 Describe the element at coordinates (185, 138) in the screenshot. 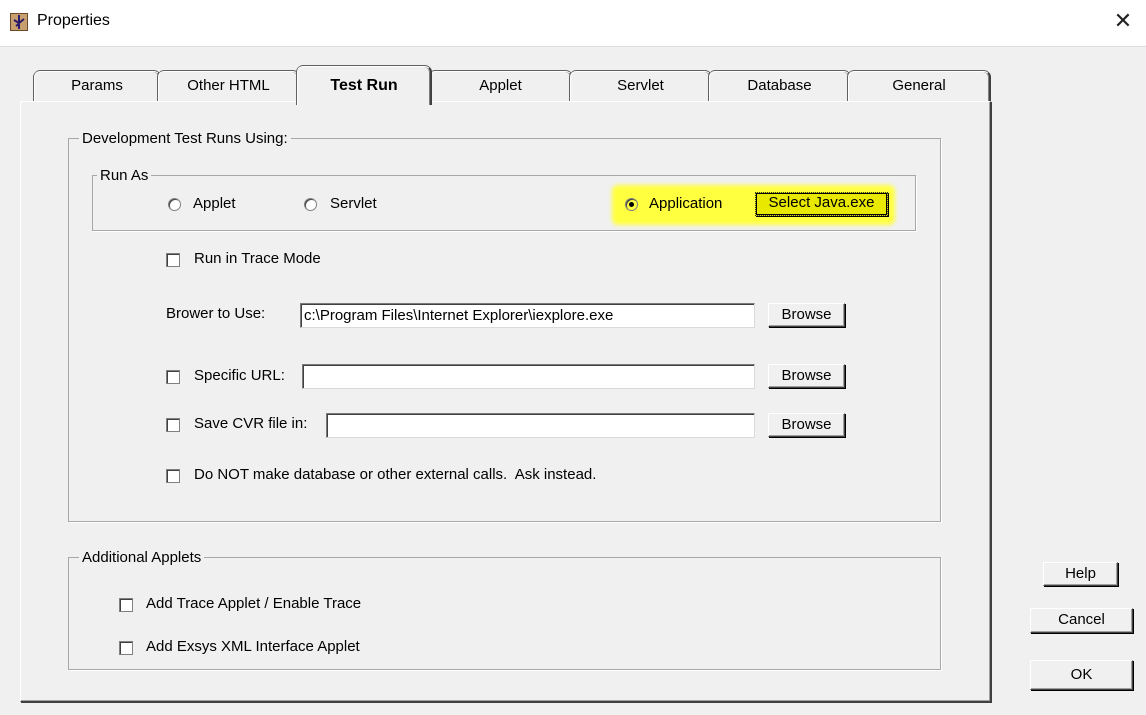

I see `dev-test-runs-legend: Development Test Runs Using:` at that location.